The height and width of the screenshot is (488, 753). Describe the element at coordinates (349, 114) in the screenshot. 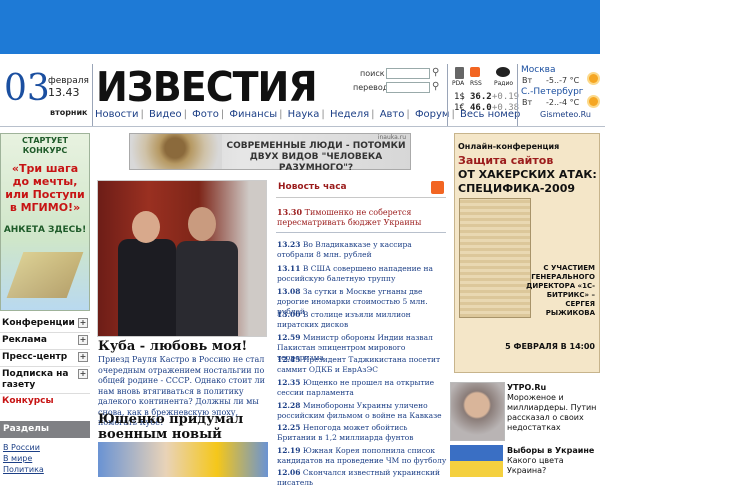

I see `nav-week: Неделя` at that location.